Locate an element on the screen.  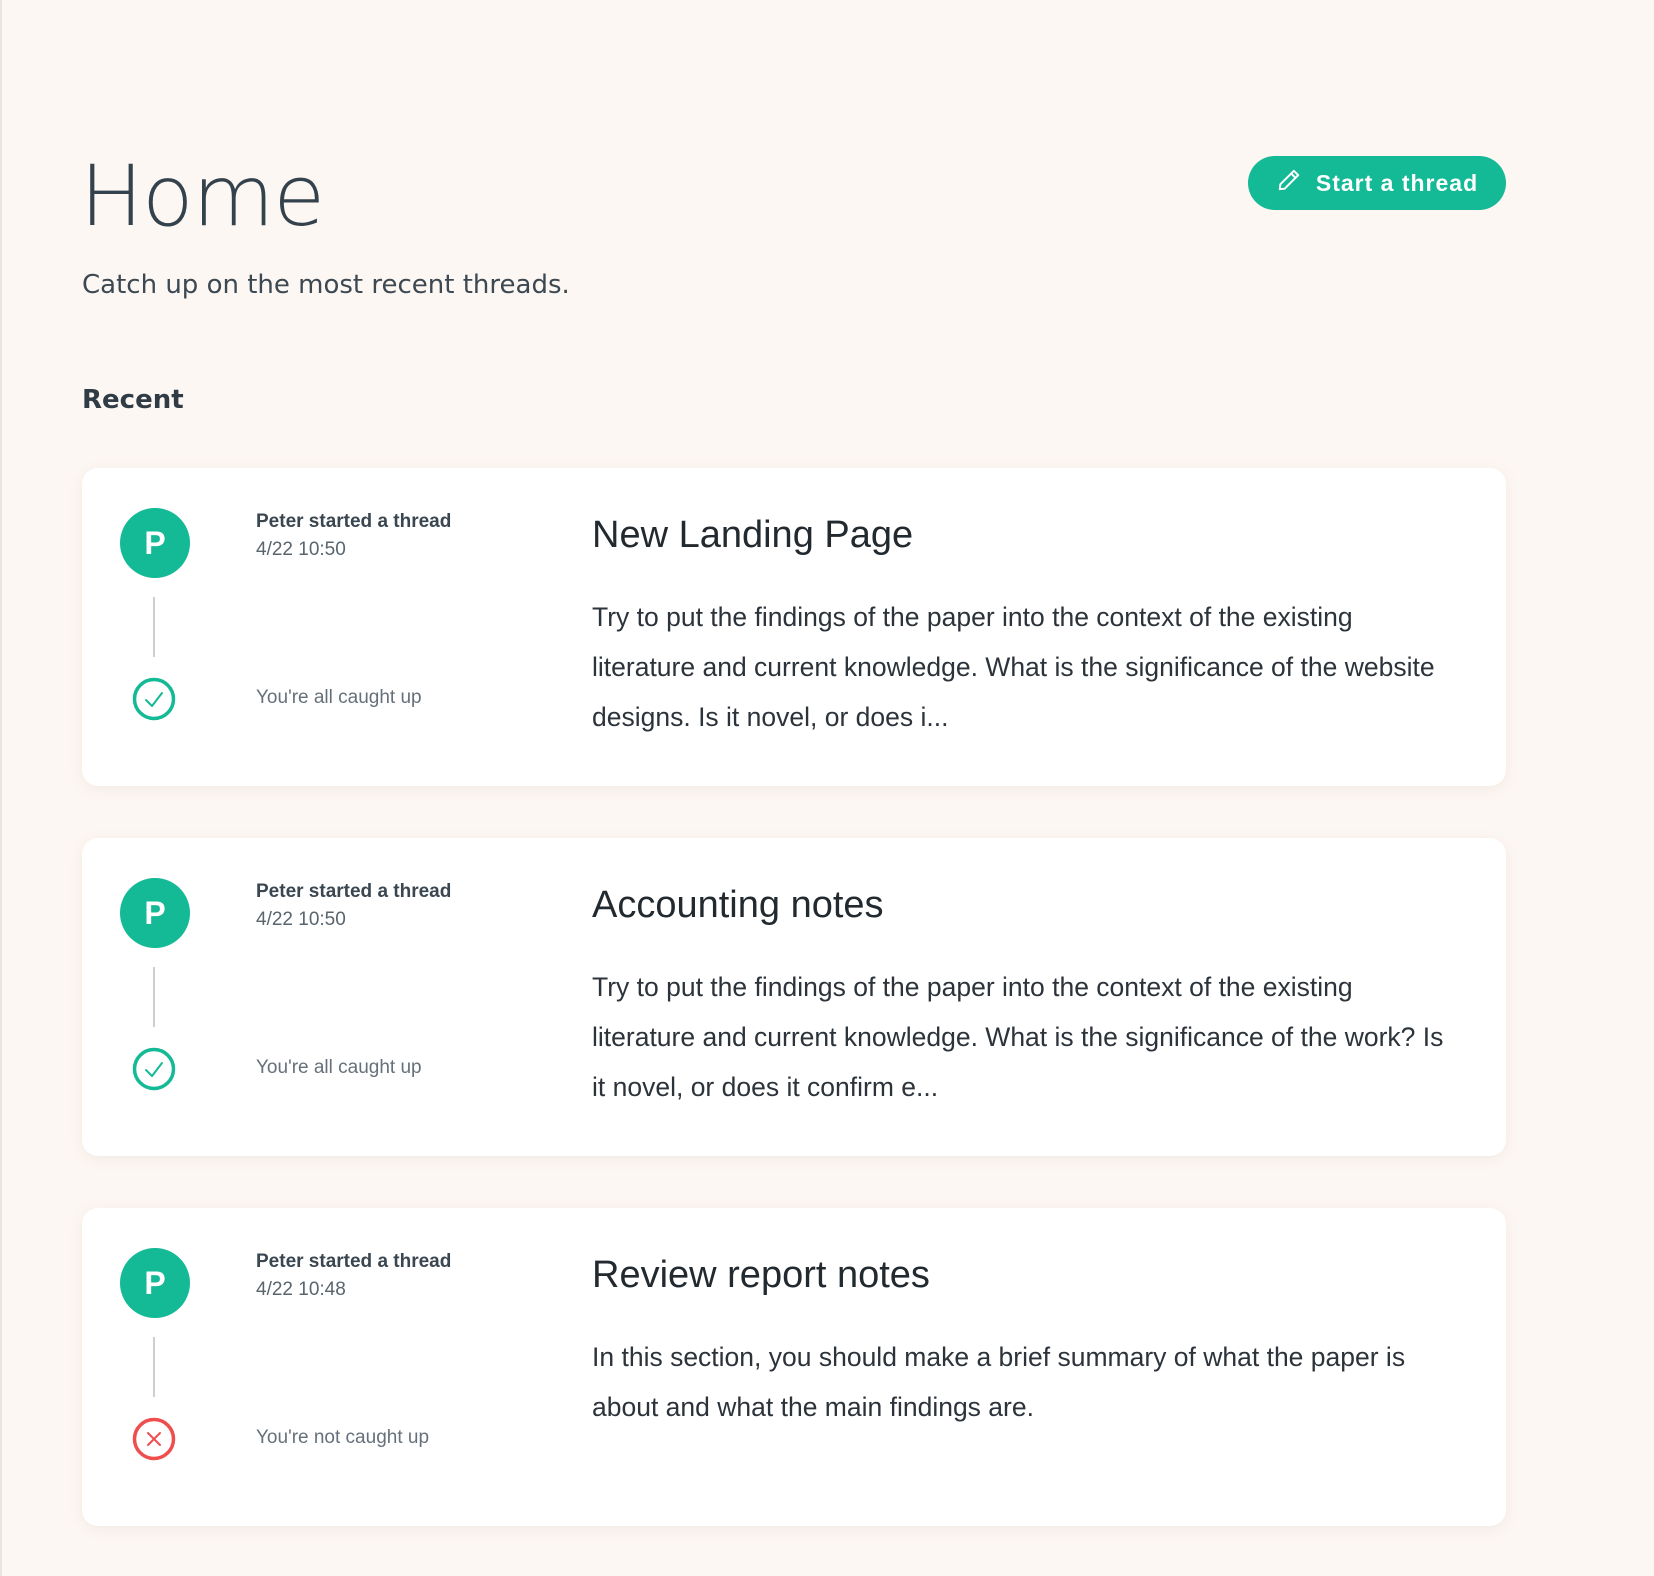
start-thread-button: Start a thread is located at coordinates (1377, 183).